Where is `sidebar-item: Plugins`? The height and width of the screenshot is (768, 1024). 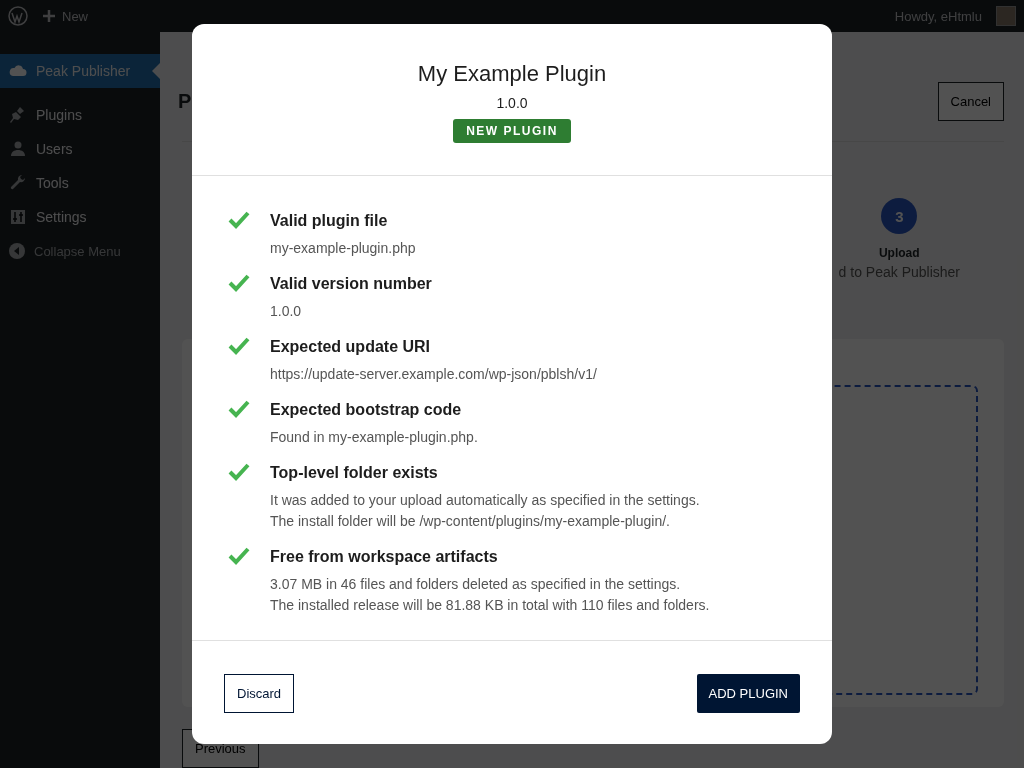 sidebar-item: Plugins is located at coordinates (80, 115).